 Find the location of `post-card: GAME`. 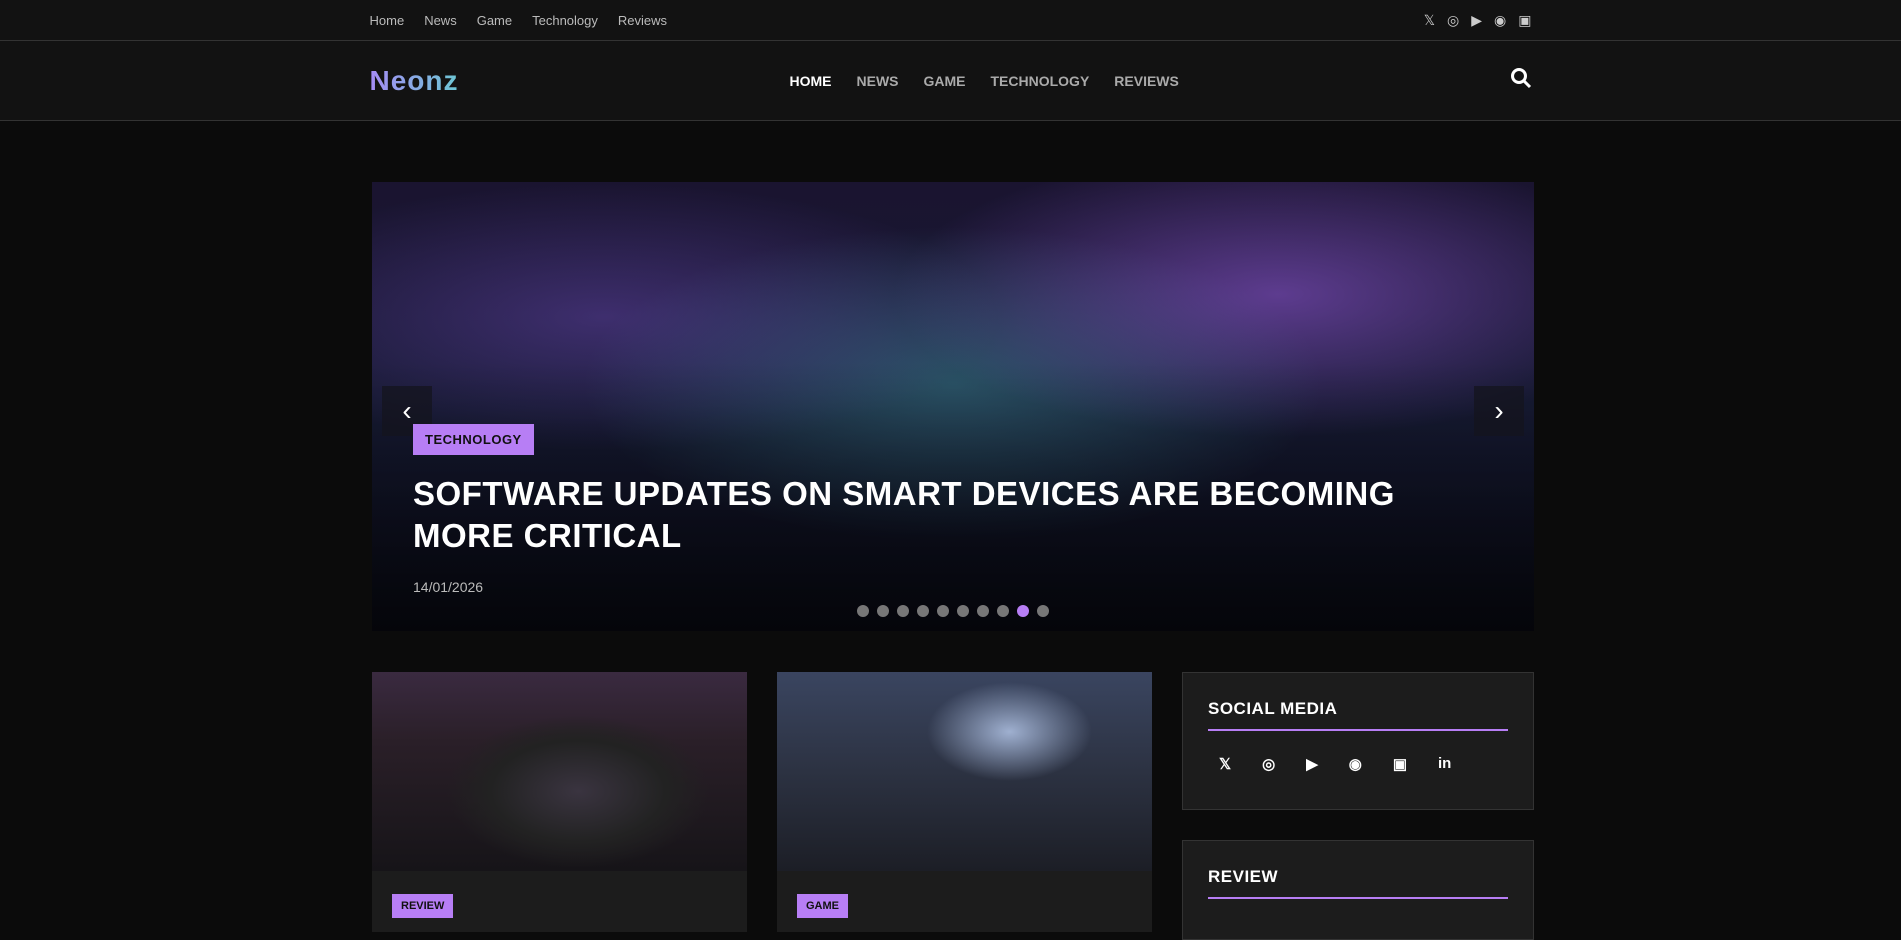

post-card: GAME is located at coordinates (964, 802).